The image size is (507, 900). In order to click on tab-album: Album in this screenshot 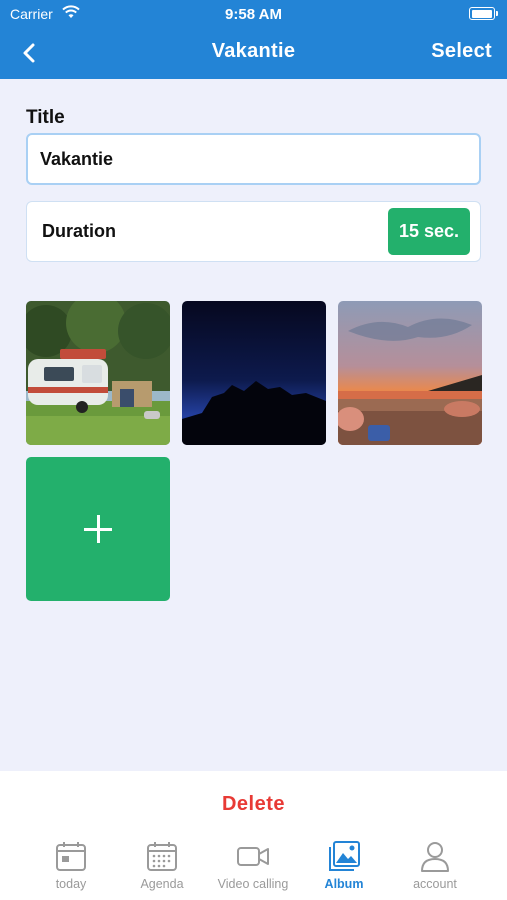, I will do `click(344, 869)`.